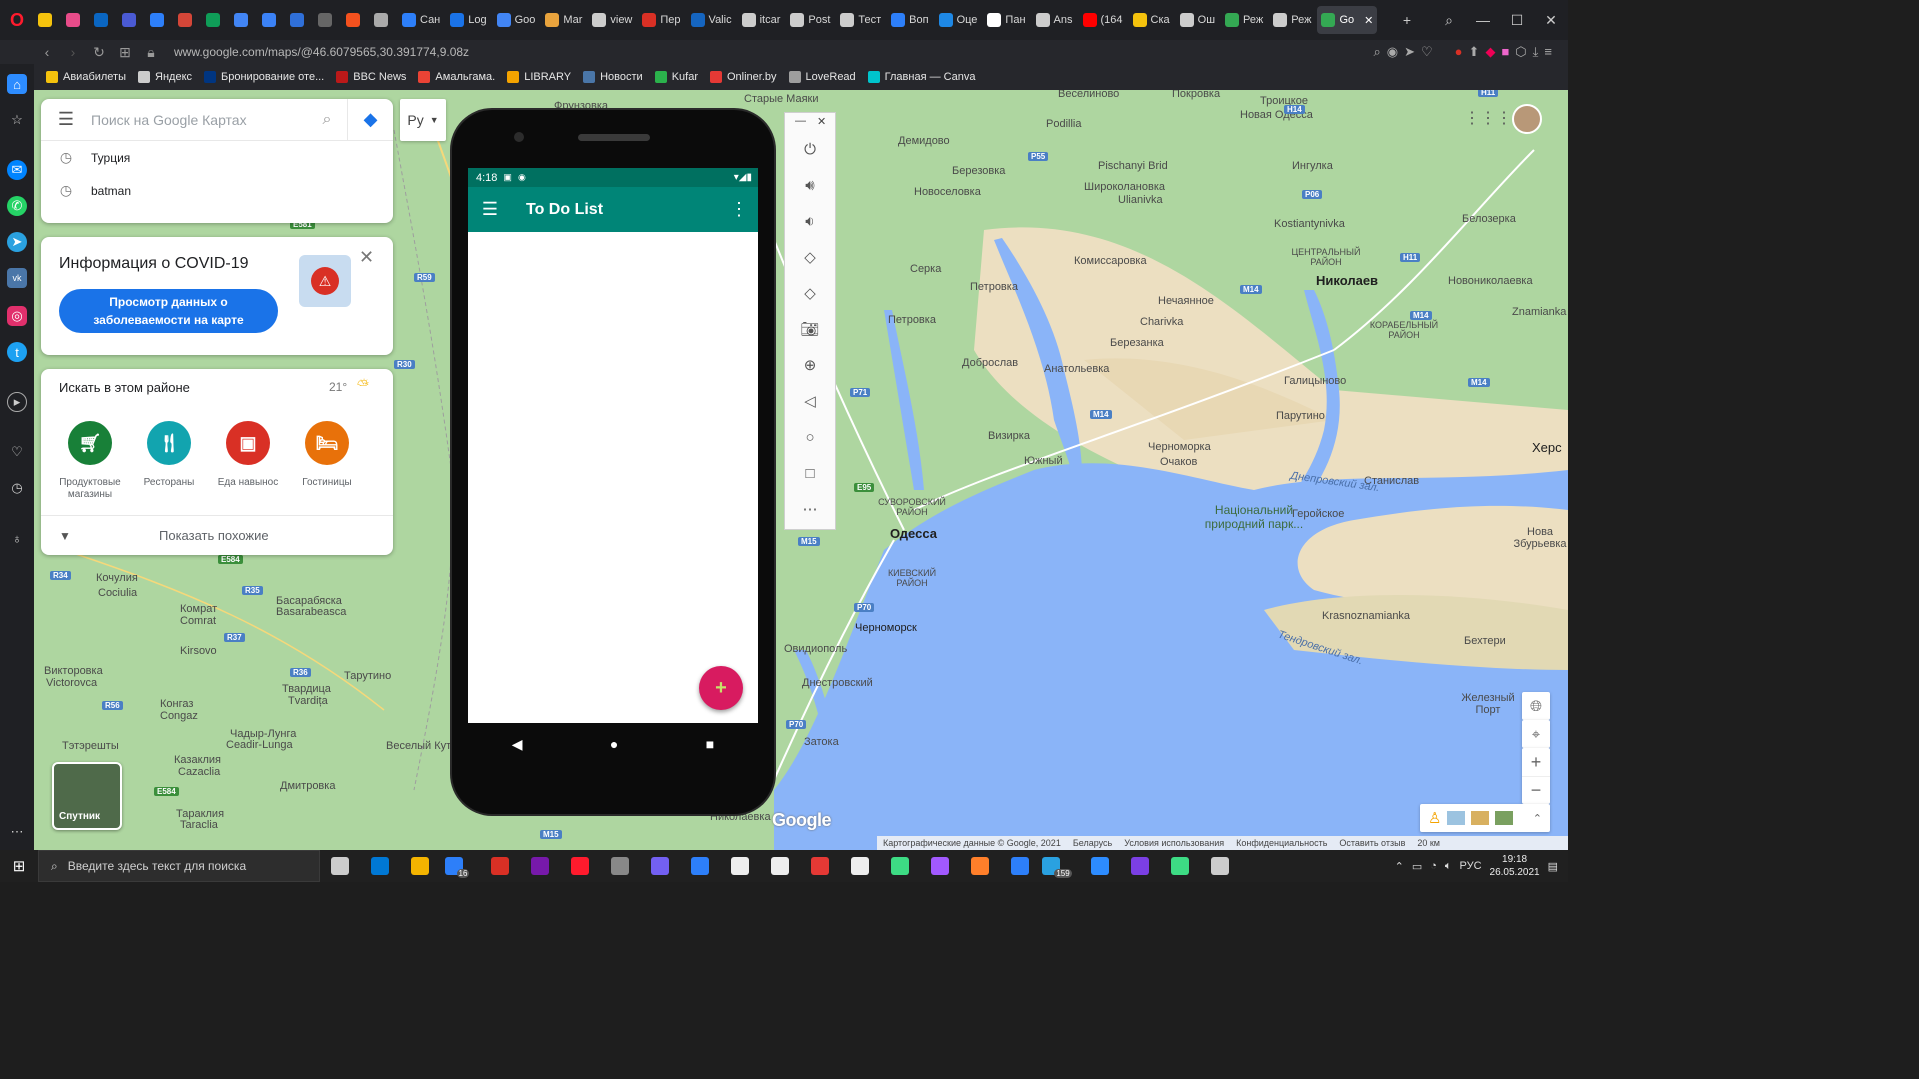 Image resolution: width=1919 pixels, height=1079 pixels. Describe the element at coordinates (800, 121) in the screenshot. I see `minimize-emulator-icon: —` at that location.